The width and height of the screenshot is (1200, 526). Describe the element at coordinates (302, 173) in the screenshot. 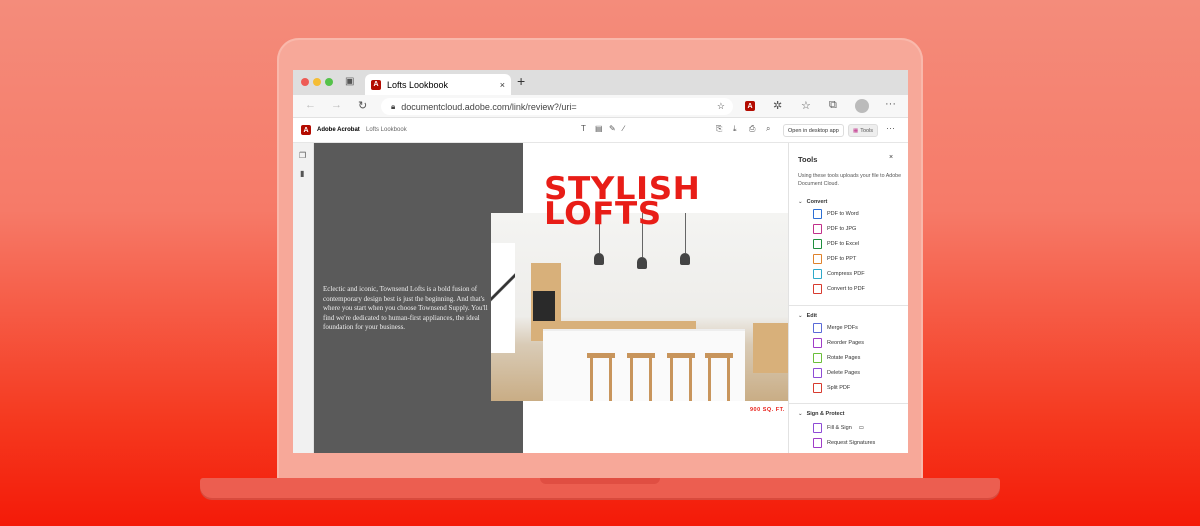

I see `bookmark-icon: ▮` at that location.